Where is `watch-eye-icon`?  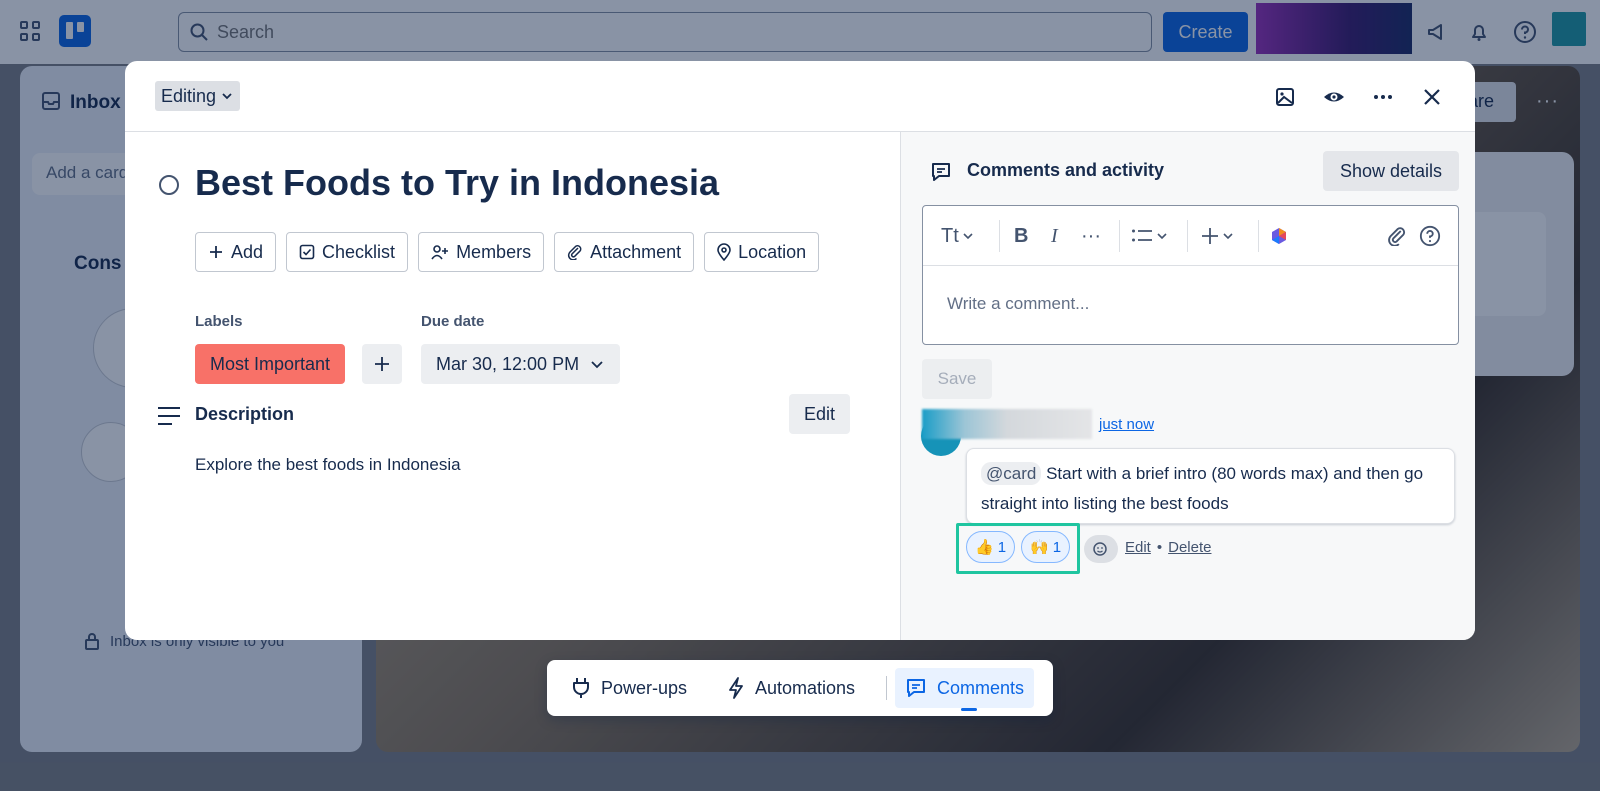
watch-eye-icon is located at coordinates (1334, 97).